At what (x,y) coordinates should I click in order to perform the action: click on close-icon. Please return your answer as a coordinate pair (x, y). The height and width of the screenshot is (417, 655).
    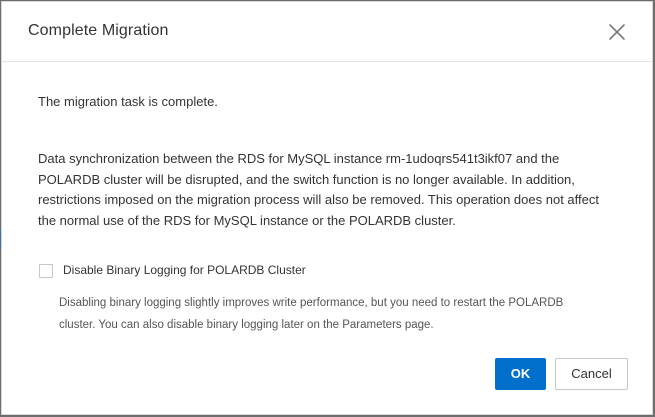
    Looking at the image, I should click on (617, 32).